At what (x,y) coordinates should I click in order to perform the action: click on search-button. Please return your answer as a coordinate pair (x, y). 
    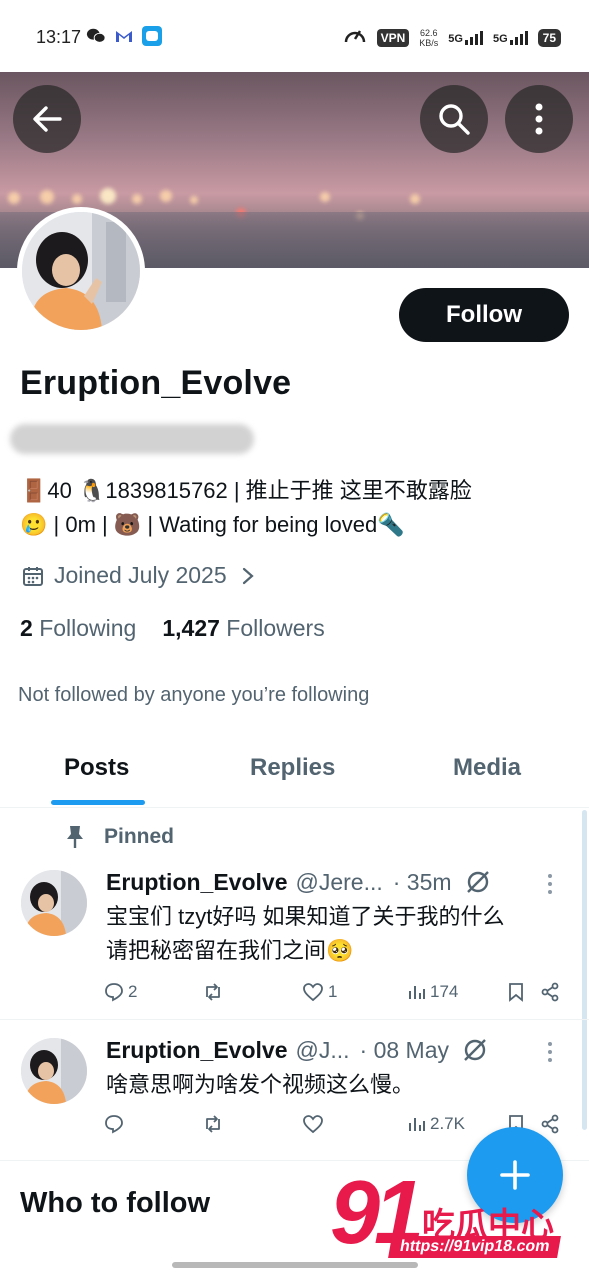
    Looking at the image, I should click on (454, 119).